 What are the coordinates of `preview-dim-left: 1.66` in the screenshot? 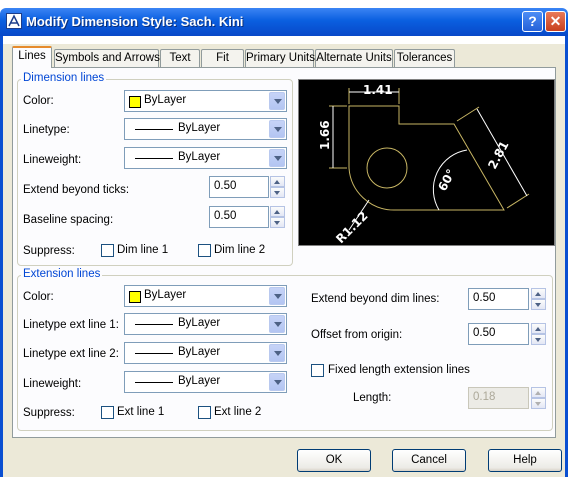 It's located at (325, 135).